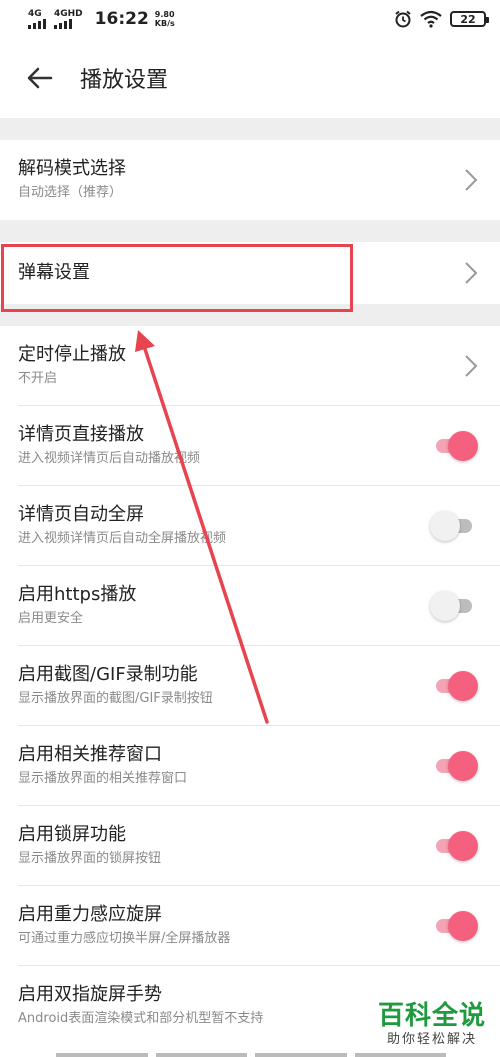  I want to click on signal-4g-icon: 4G, so click(37, 18).